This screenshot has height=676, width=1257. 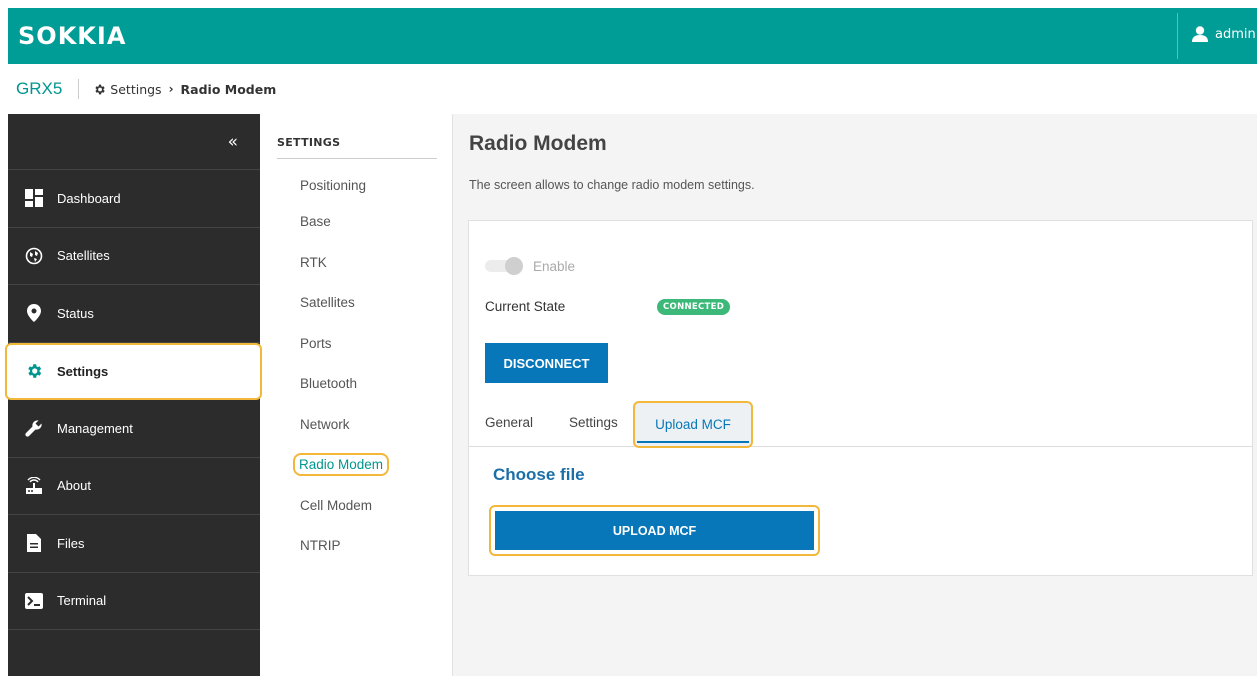 What do you see at coordinates (313, 262) in the screenshot?
I see `submenu-item-label: RTK` at bounding box center [313, 262].